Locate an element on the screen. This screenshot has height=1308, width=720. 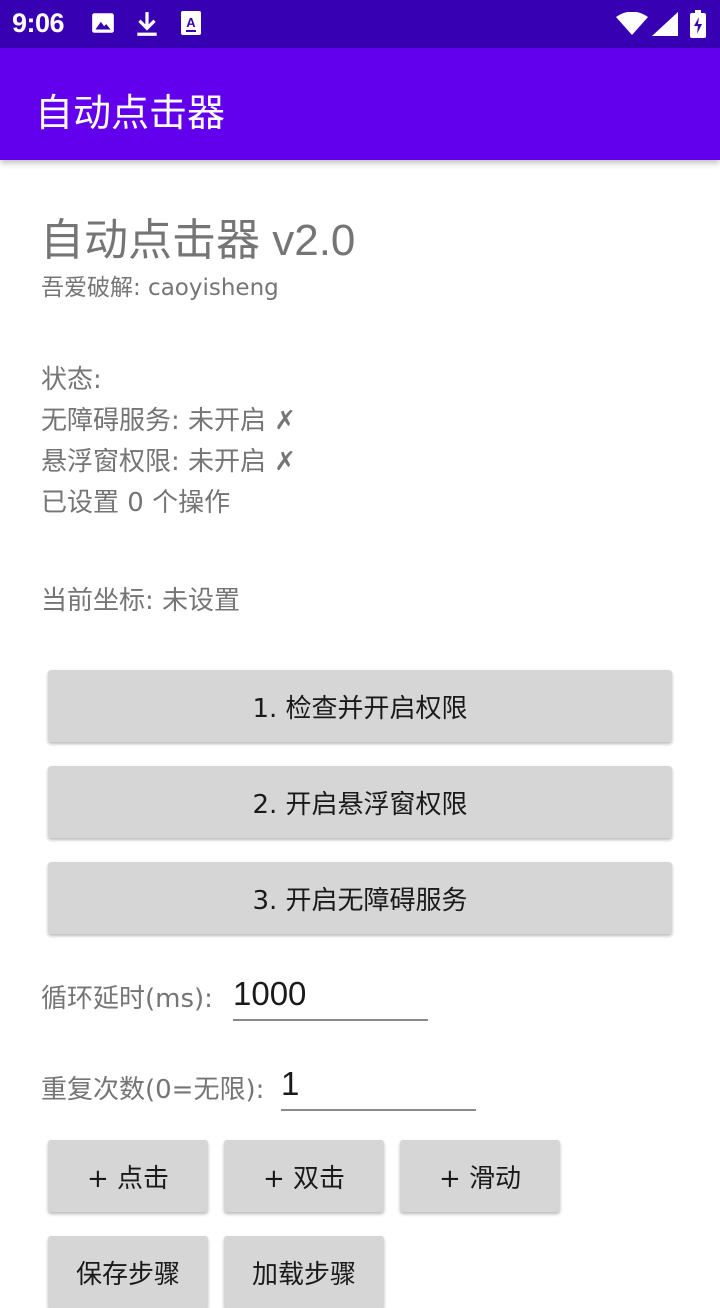
overlay-status: 悬浮窗权限: 未开启 ✗ is located at coordinates (169, 462).